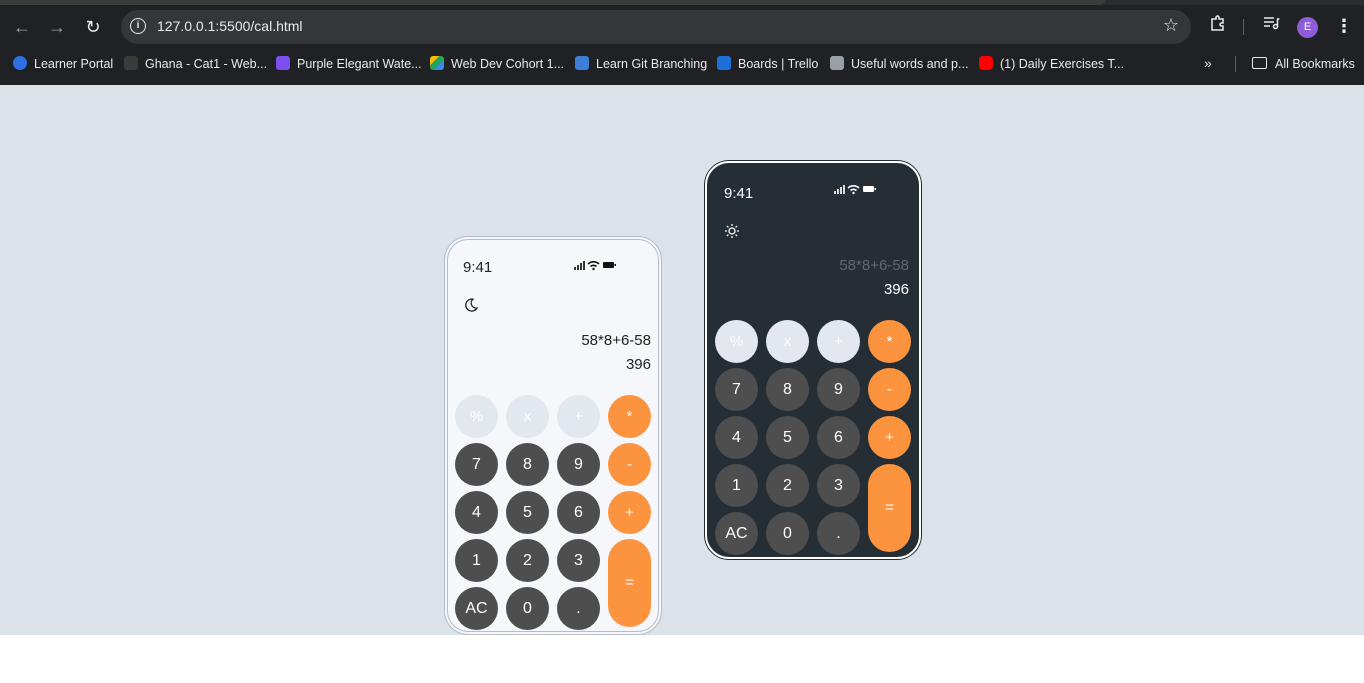 This screenshot has width=1364, height=683. What do you see at coordinates (93, 27) in the screenshot?
I see `reload-icon: ↻` at bounding box center [93, 27].